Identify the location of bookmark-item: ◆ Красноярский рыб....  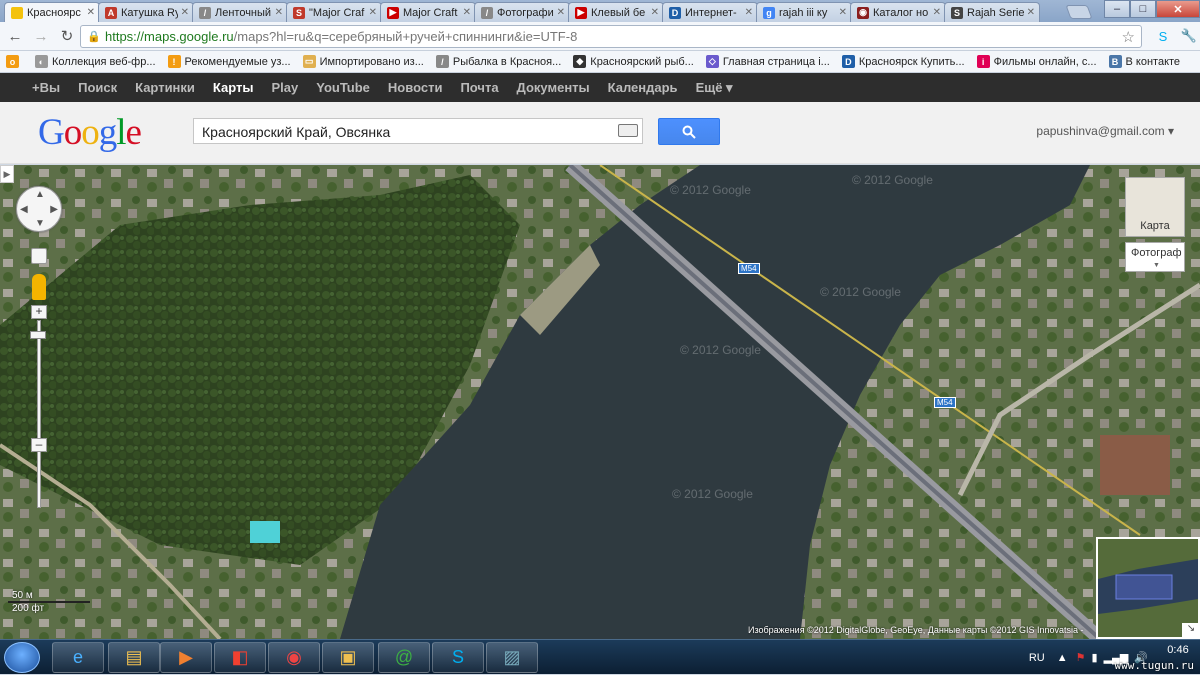
(633, 61).